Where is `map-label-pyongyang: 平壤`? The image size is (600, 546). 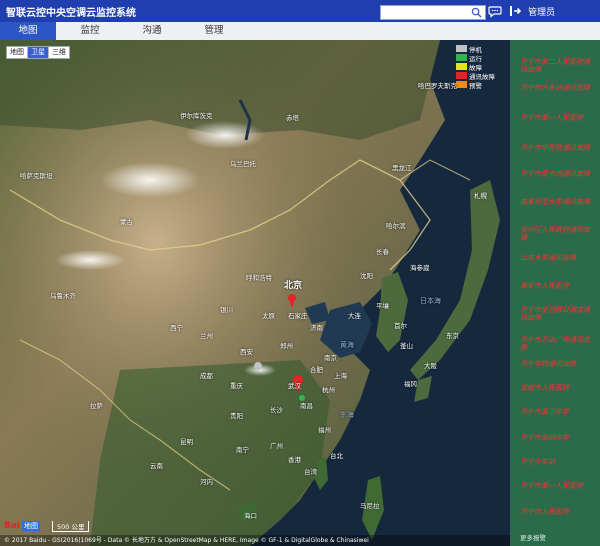
map-label-pyongyang: 平壤 is located at coordinates (382, 306).